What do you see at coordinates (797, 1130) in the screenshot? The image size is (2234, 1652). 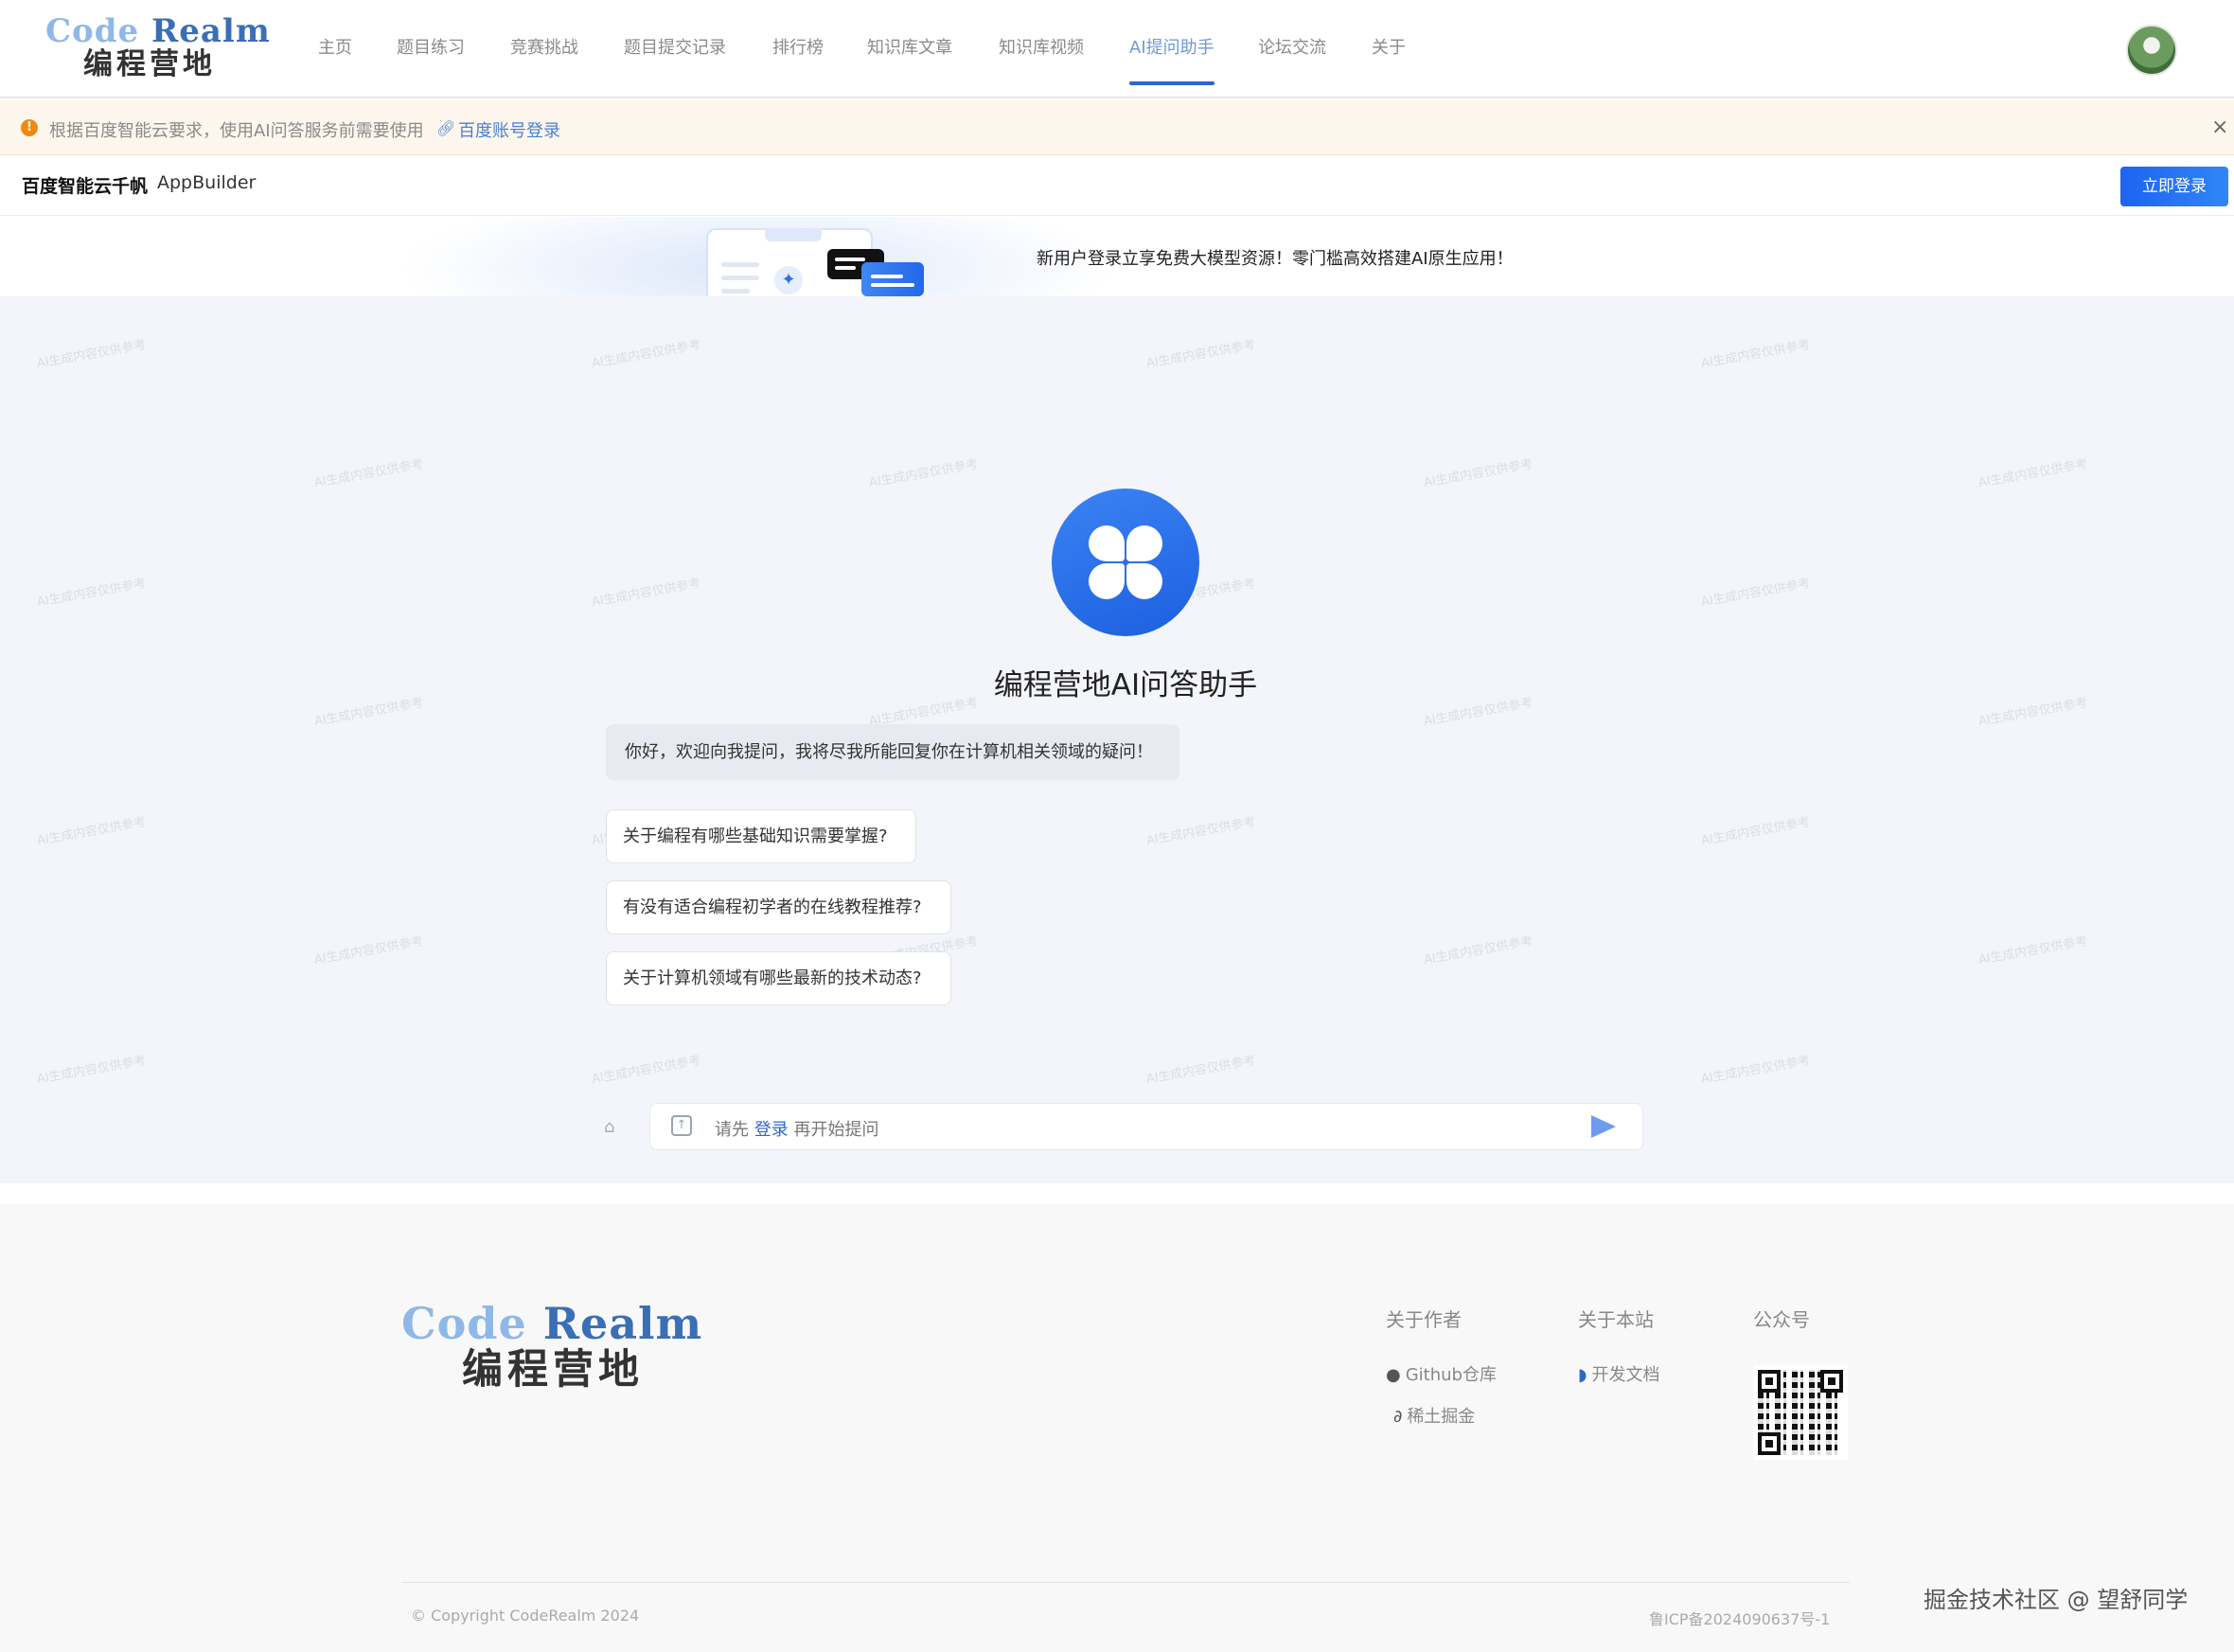 I see `input-placeholder: 请先 登录 再开始提问` at bounding box center [797, 1130].